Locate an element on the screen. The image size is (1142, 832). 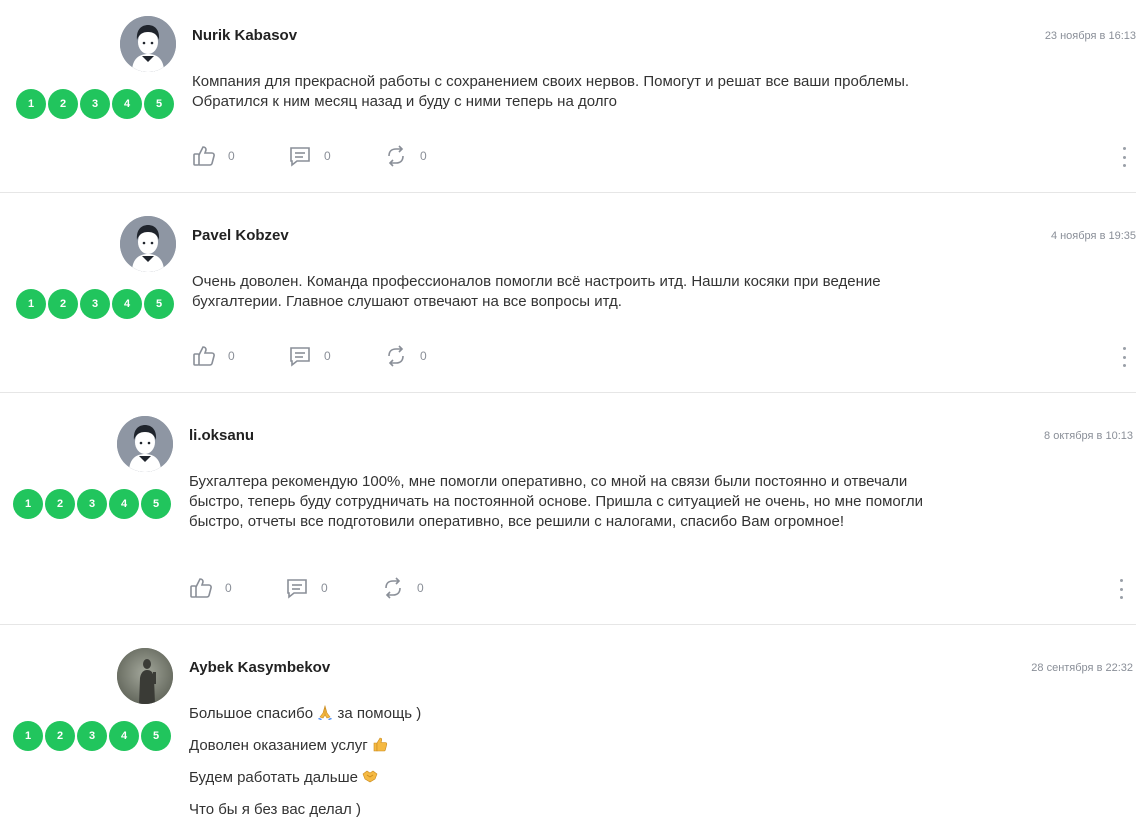
author-name: Pavel Kobzev is located at coordinates (240, 235).